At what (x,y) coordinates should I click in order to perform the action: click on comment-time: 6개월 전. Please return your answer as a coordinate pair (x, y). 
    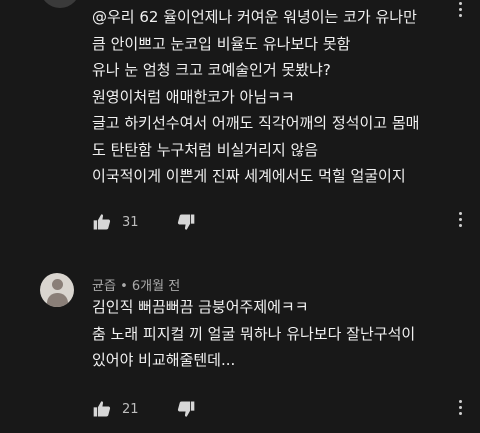
    Looking at the image, I should click on (156, 286).